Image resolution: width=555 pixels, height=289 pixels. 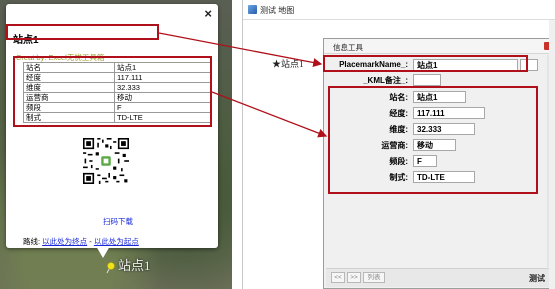 I want to click on kml-remark-field, so click(x=427, y=80).